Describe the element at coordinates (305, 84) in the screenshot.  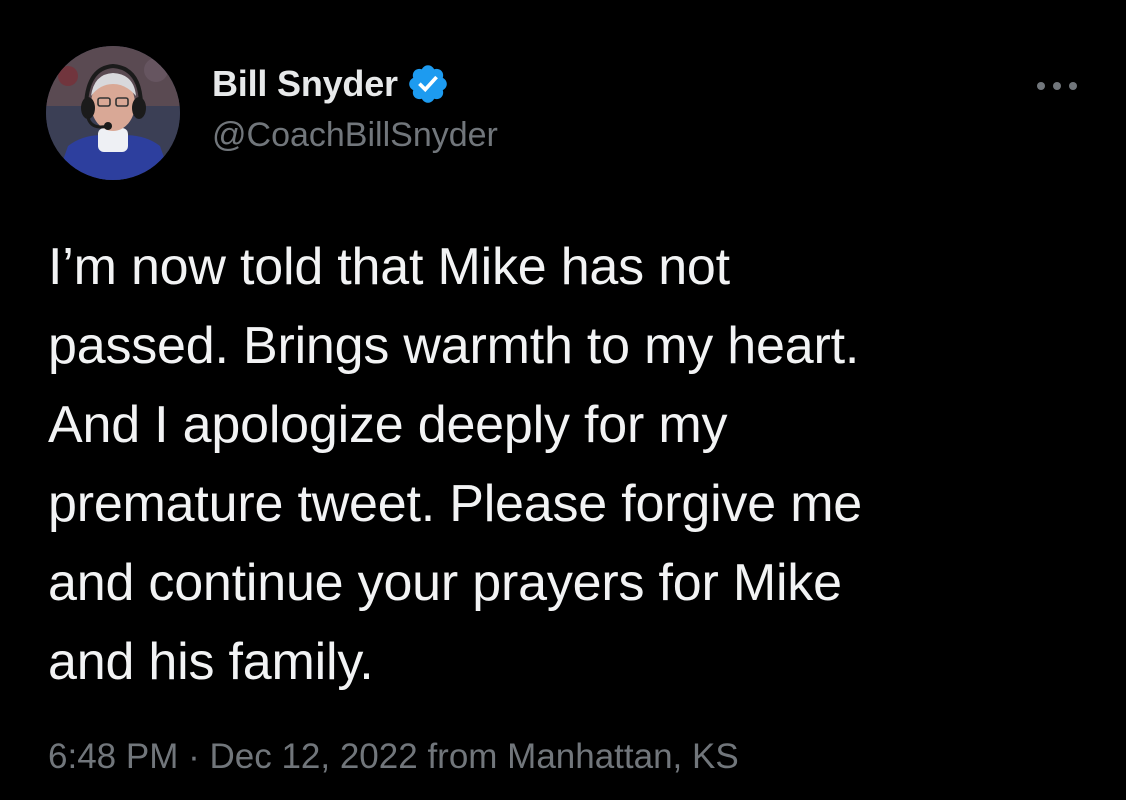
I see `display-name: Bill Snyder` at that location.